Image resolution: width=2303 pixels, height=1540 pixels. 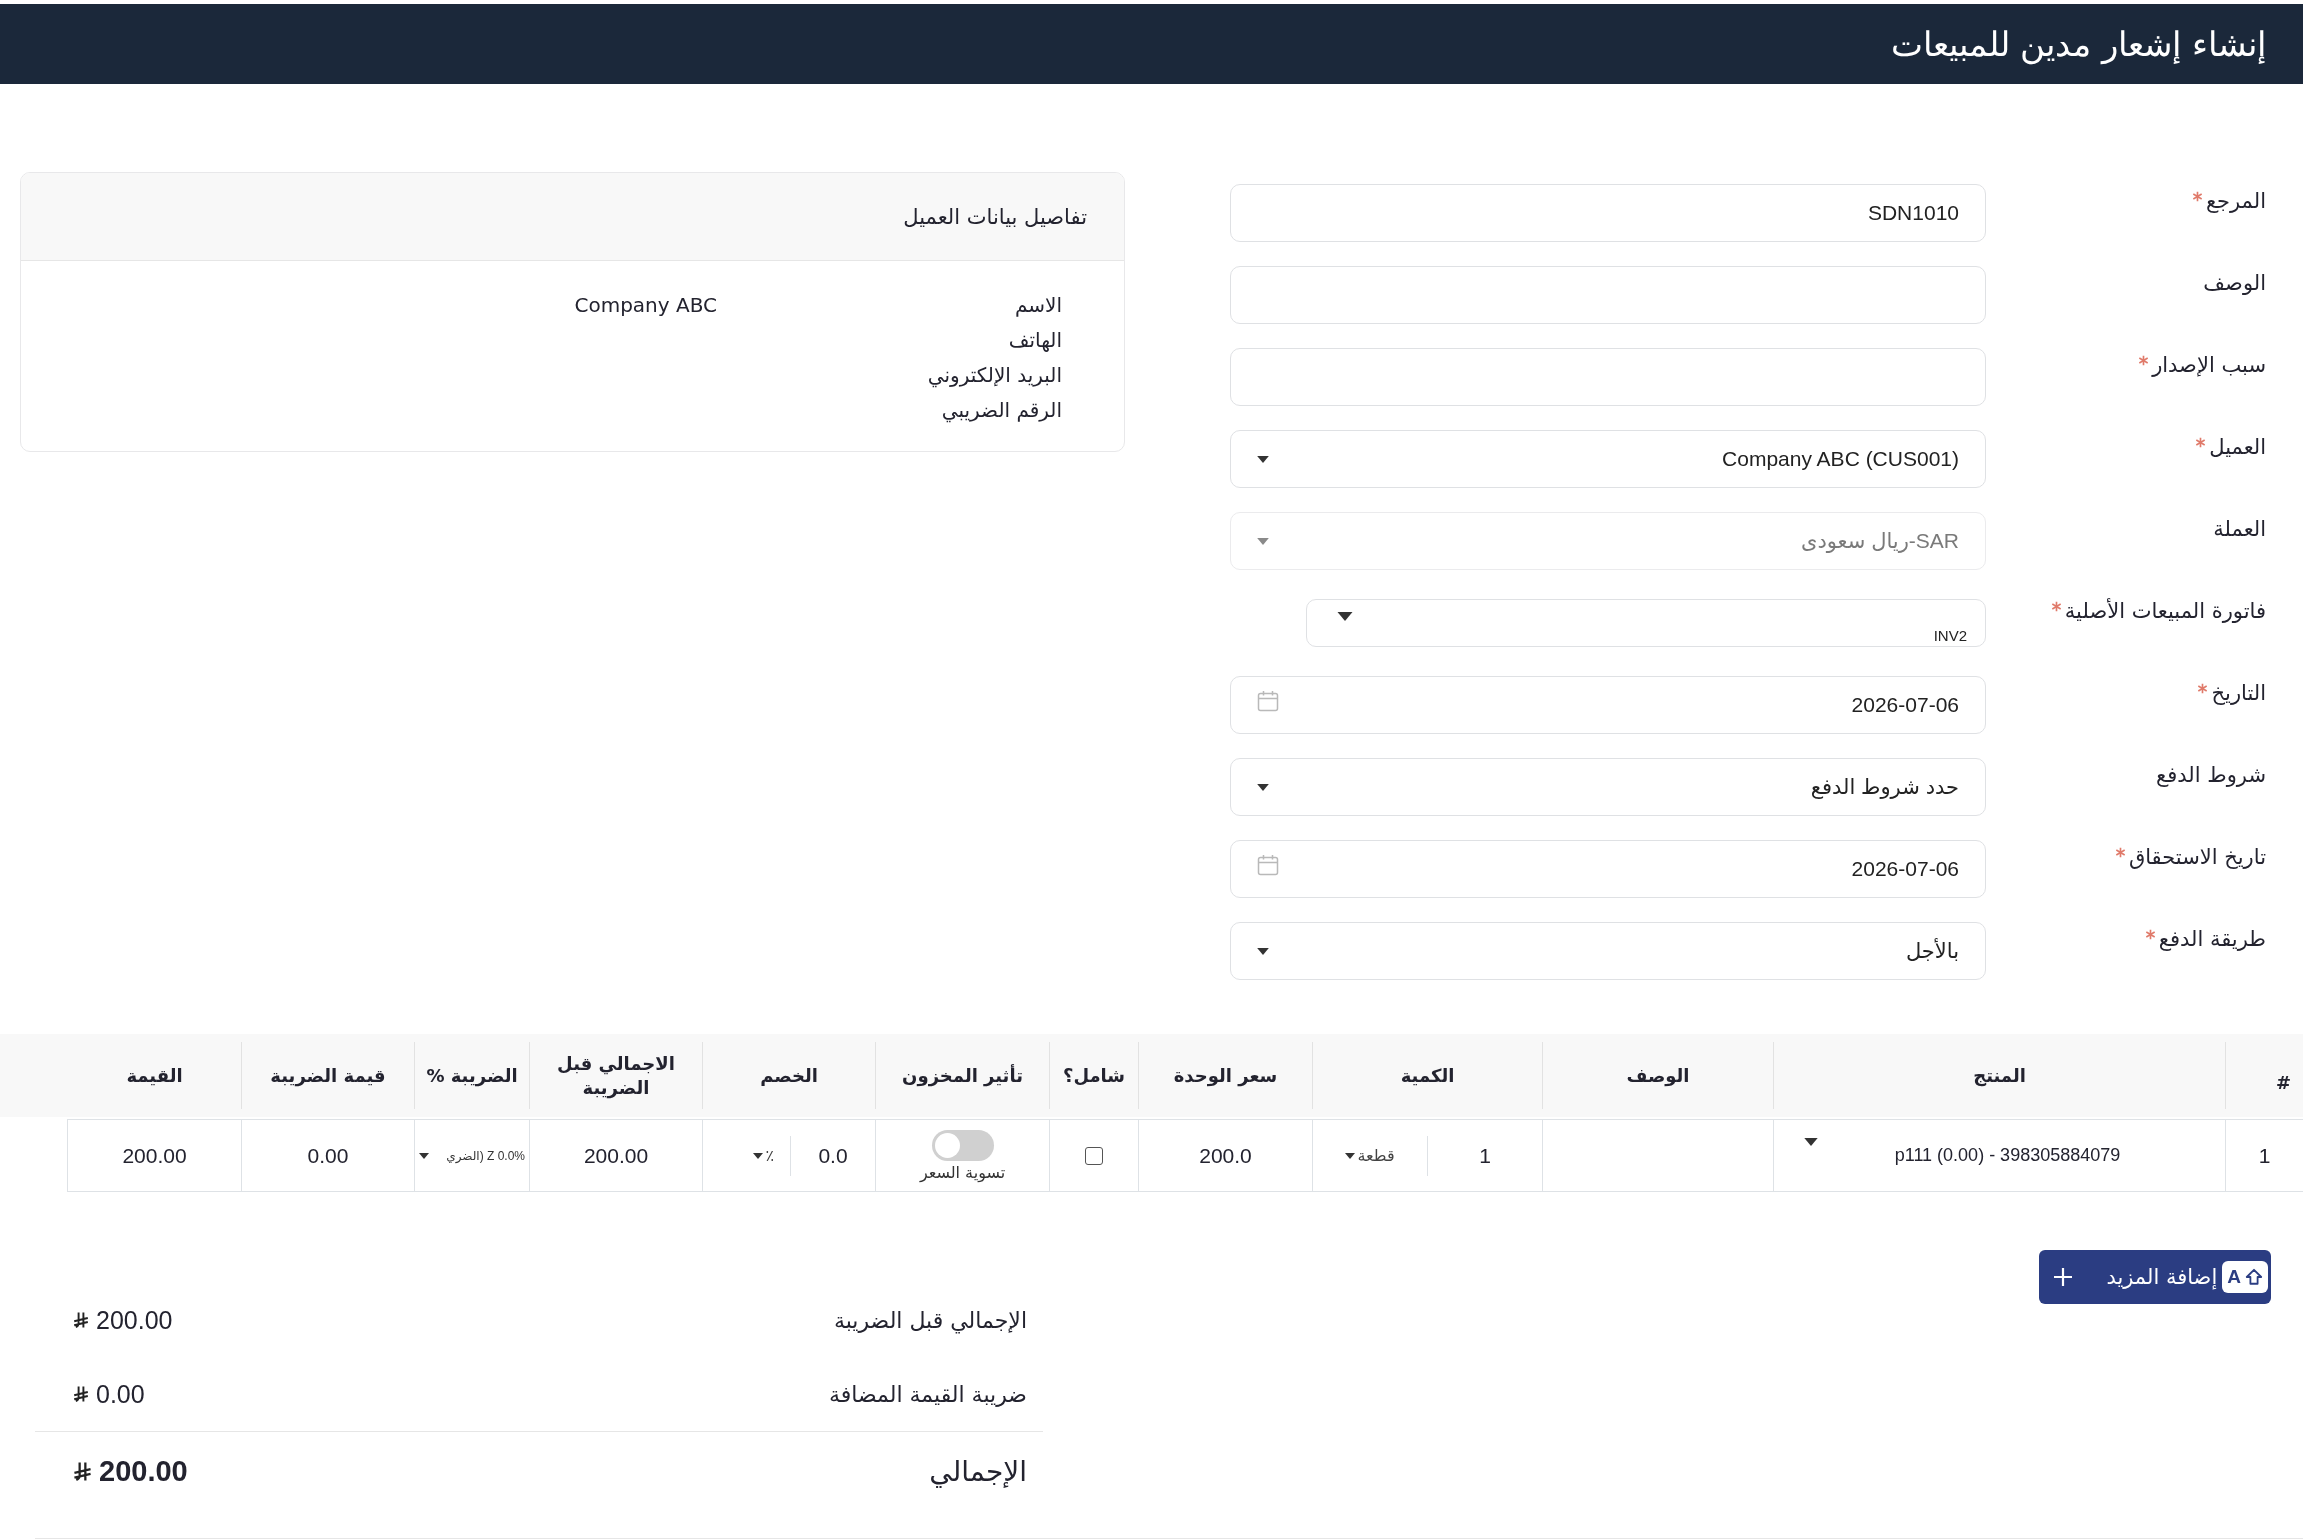 I want to click on select-field: بالأجل, so click(x=1608, y=951).